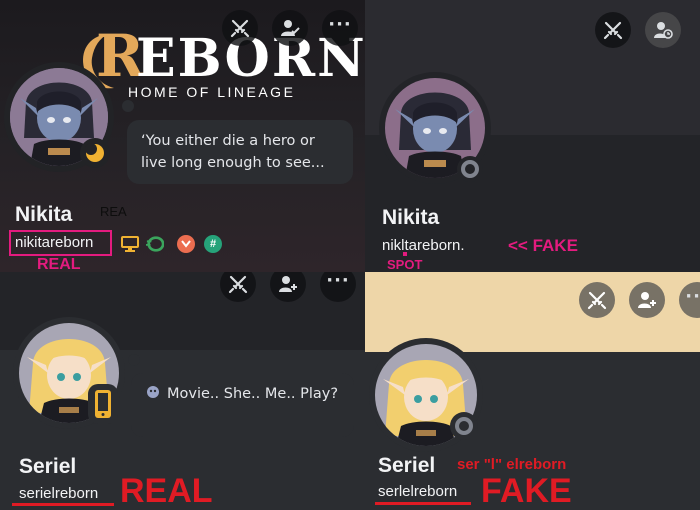 The image size is (700, 510). I want to click on more-button: ···, so click(340, 28).